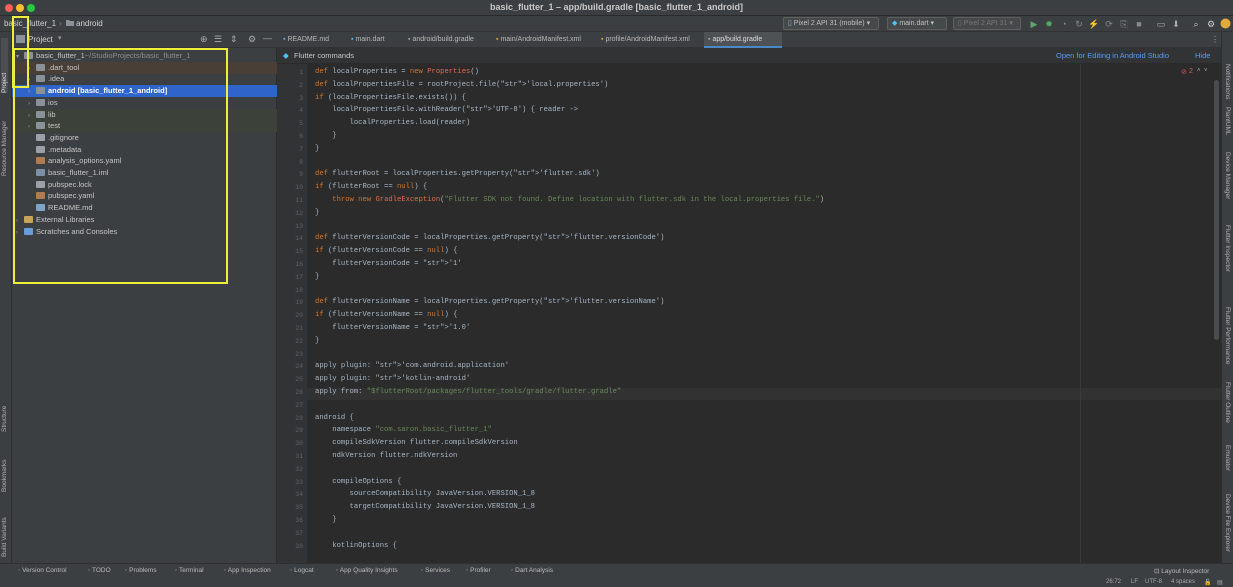  I want to click on flutter-outline-tool-button: Flutter Outline, so click(1227, 402).